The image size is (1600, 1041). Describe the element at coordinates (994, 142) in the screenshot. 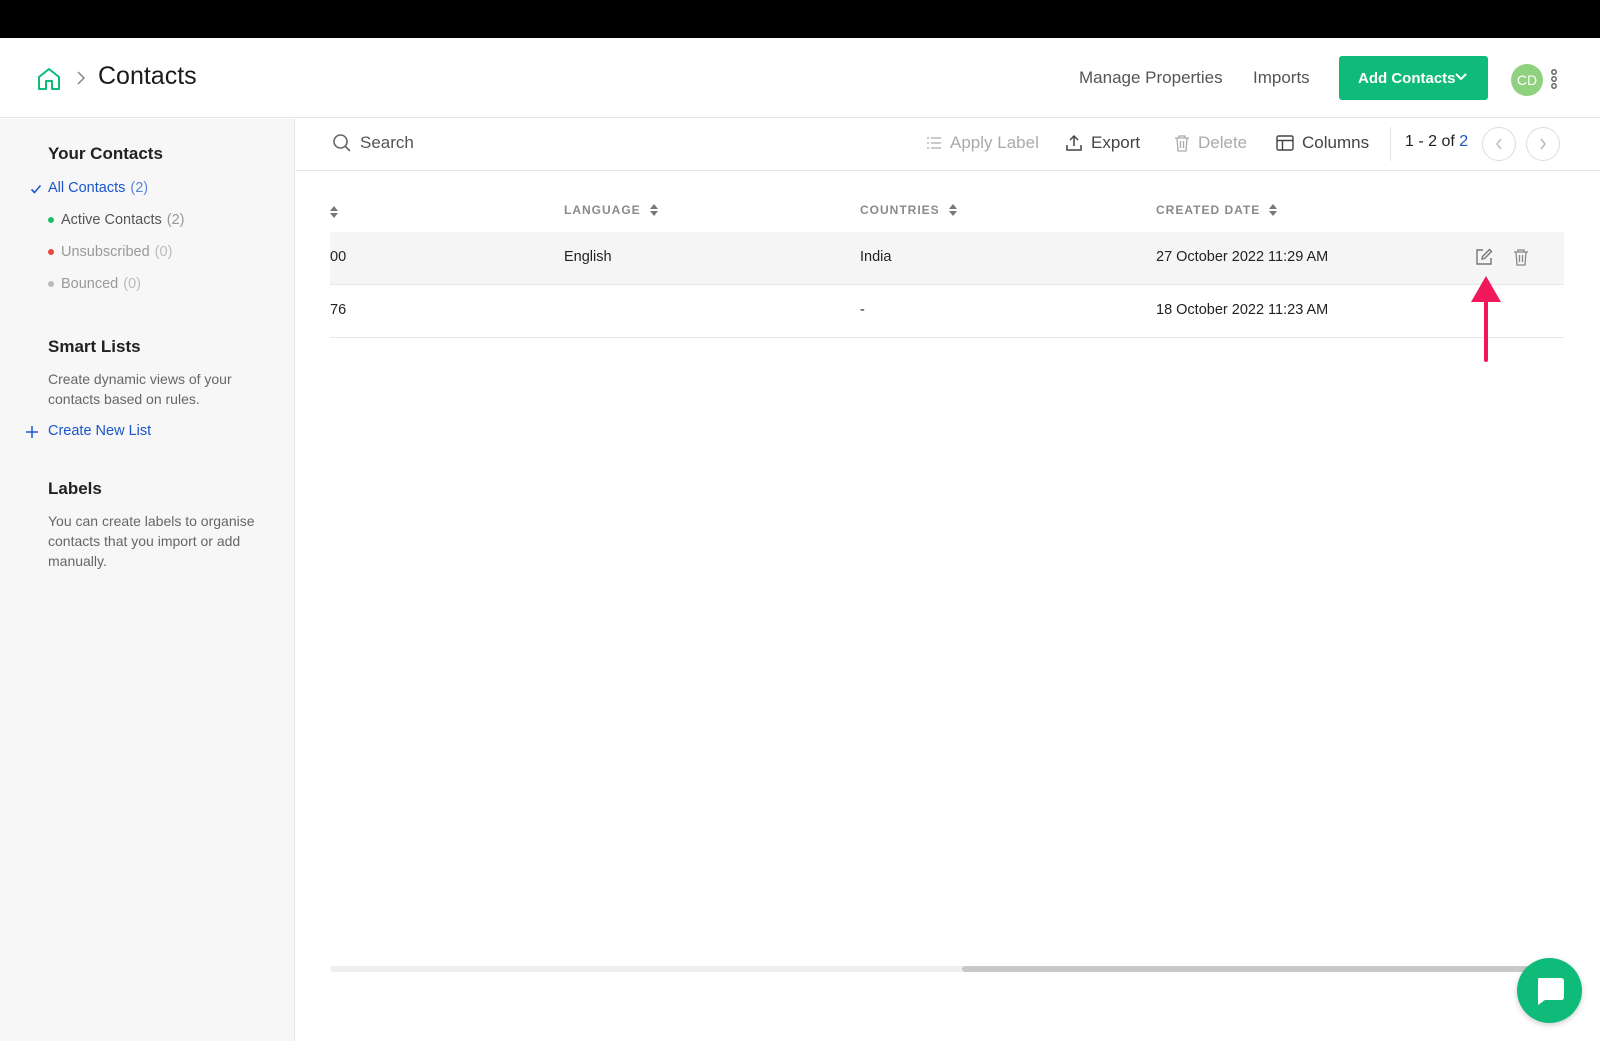

I see `apply-label-text: Apply Label` at that location.